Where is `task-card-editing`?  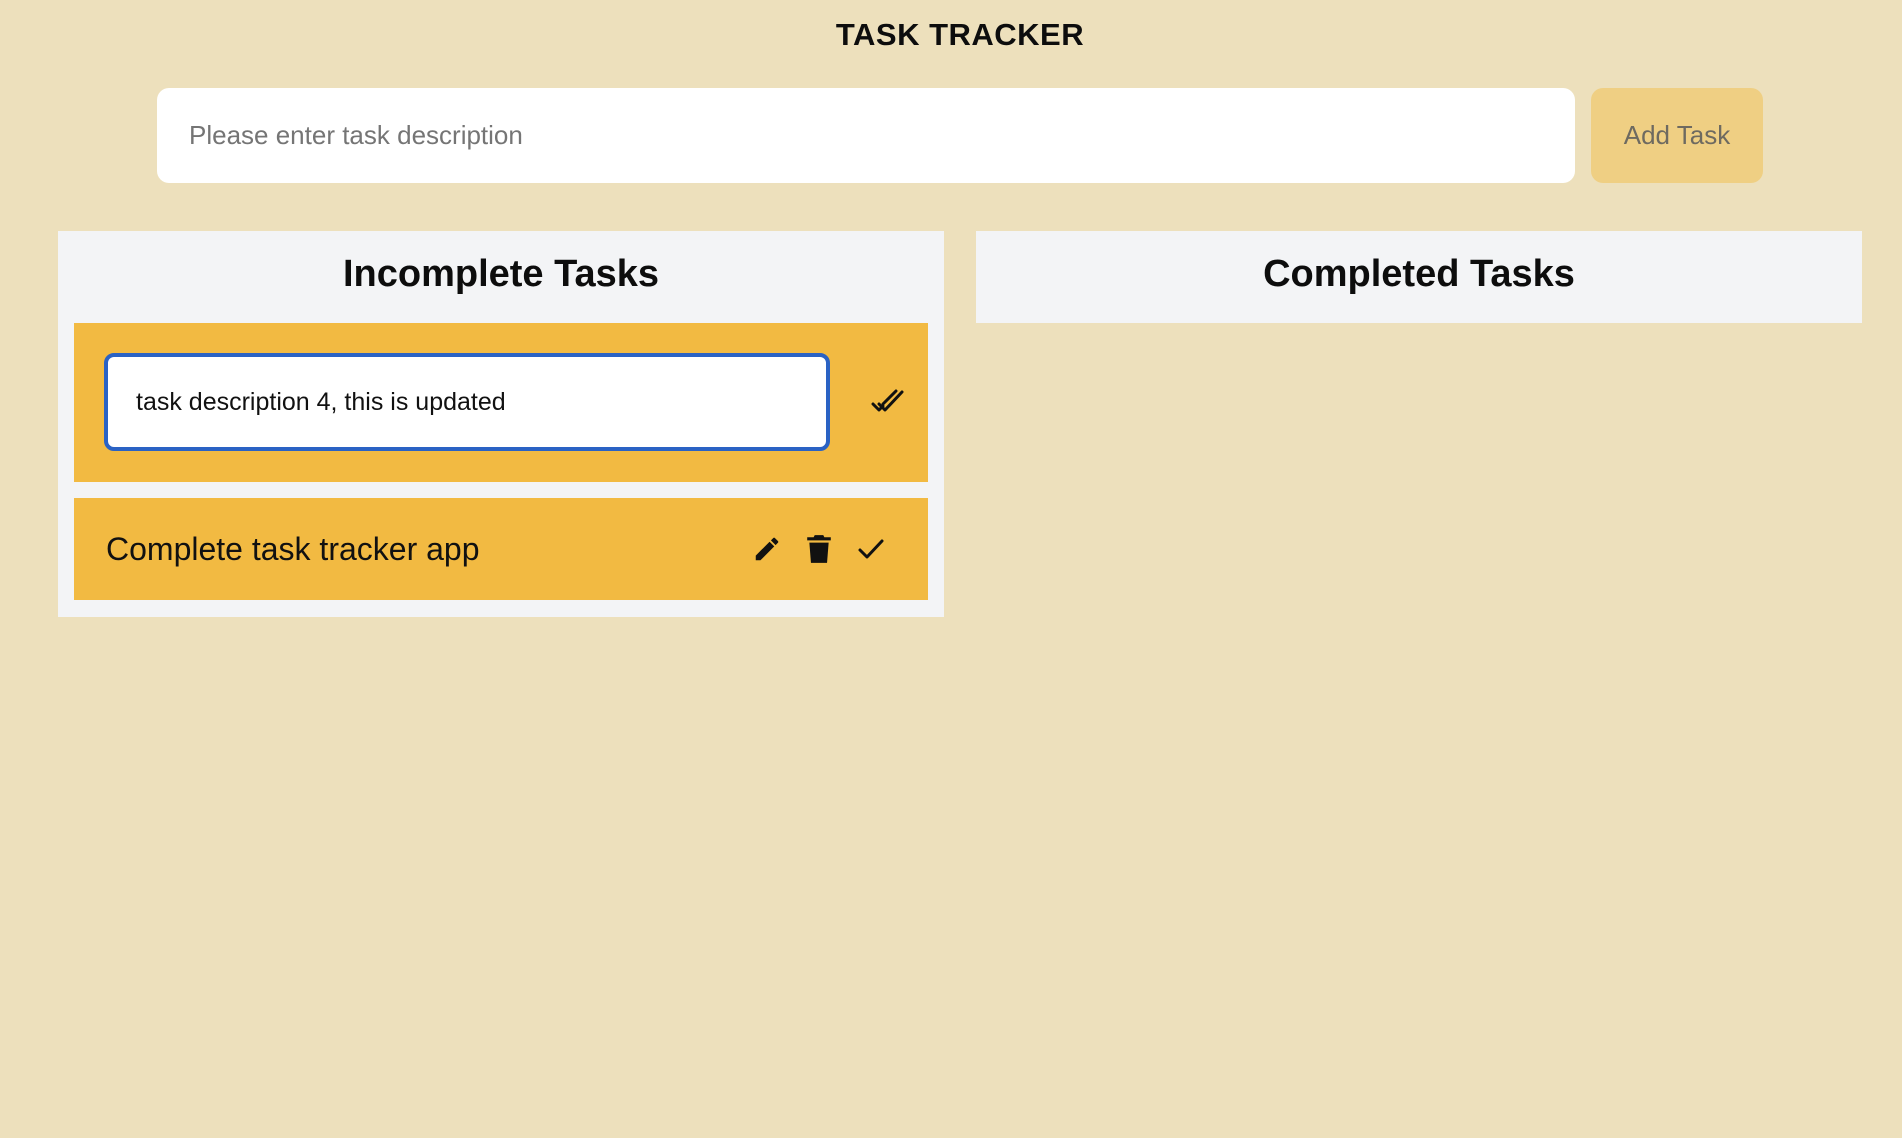
task-card-editing is located at coordinates (501, 402).